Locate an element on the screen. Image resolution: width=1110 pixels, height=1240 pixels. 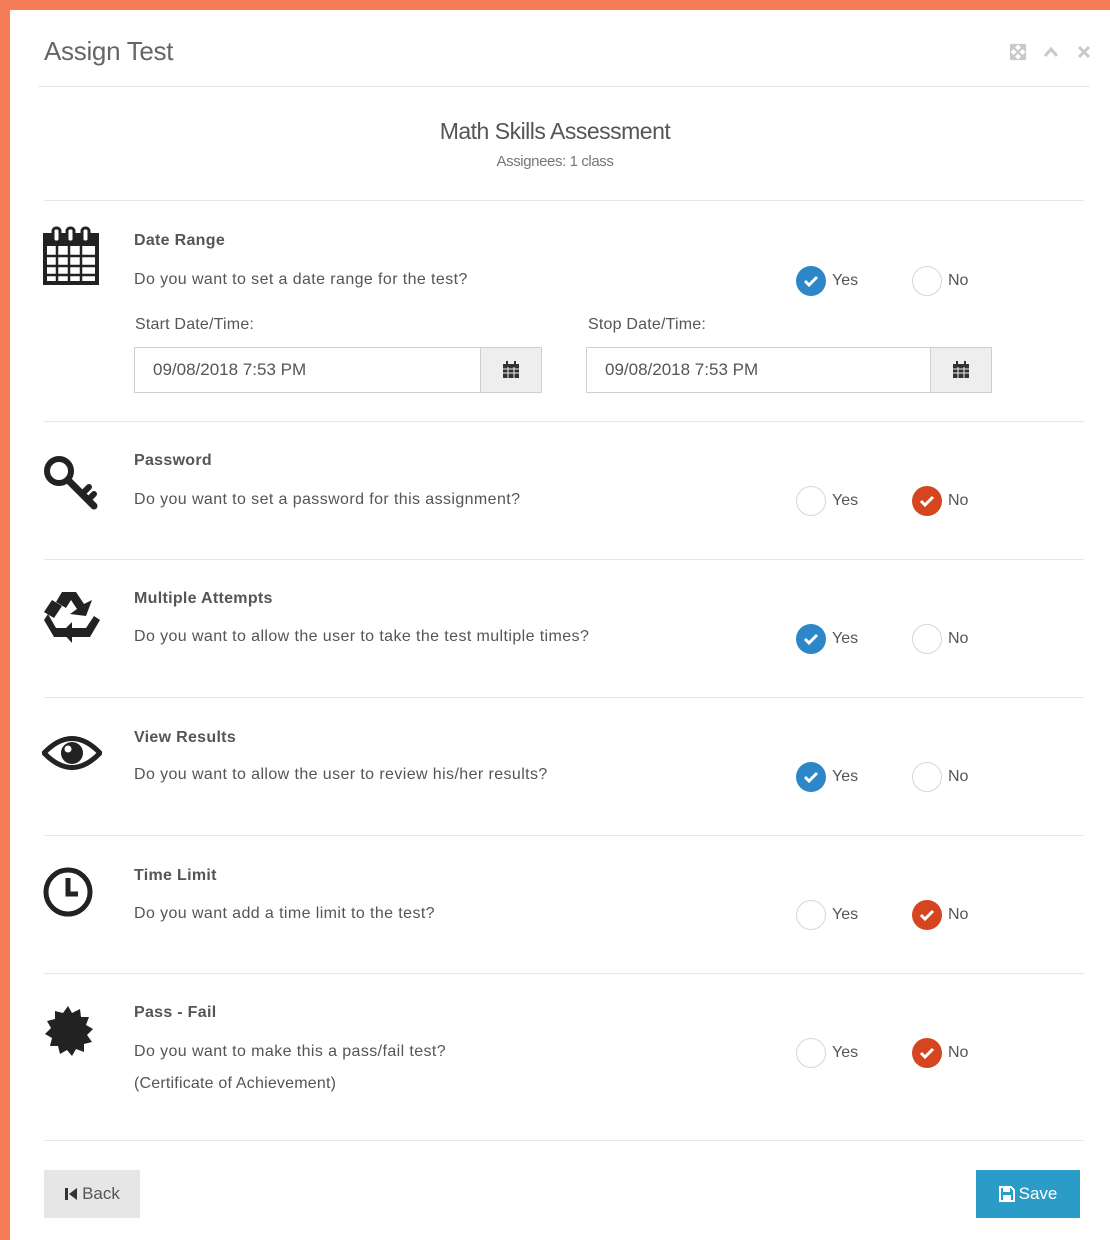
multiple-attempts-no-radio: No is located at coordinates (940, 639).